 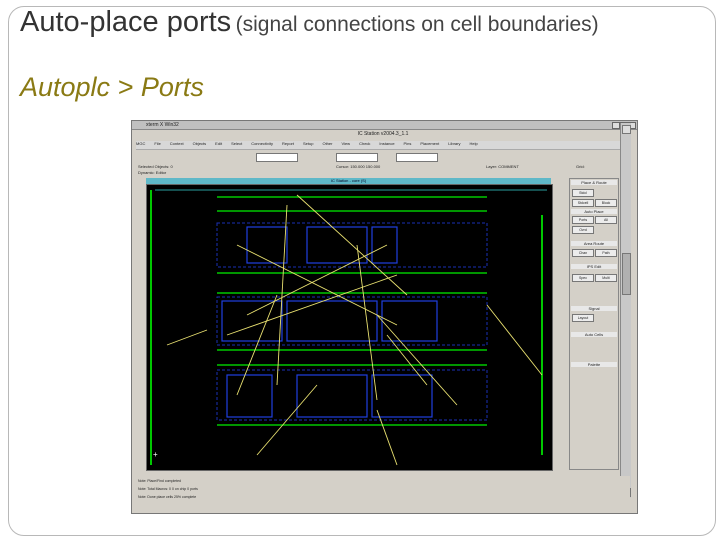 What do you see at coordinates (112, 87) in the screenshot?
I see `slide-subtitle: Autoplc > Ports` at bounding box center [112, 87].